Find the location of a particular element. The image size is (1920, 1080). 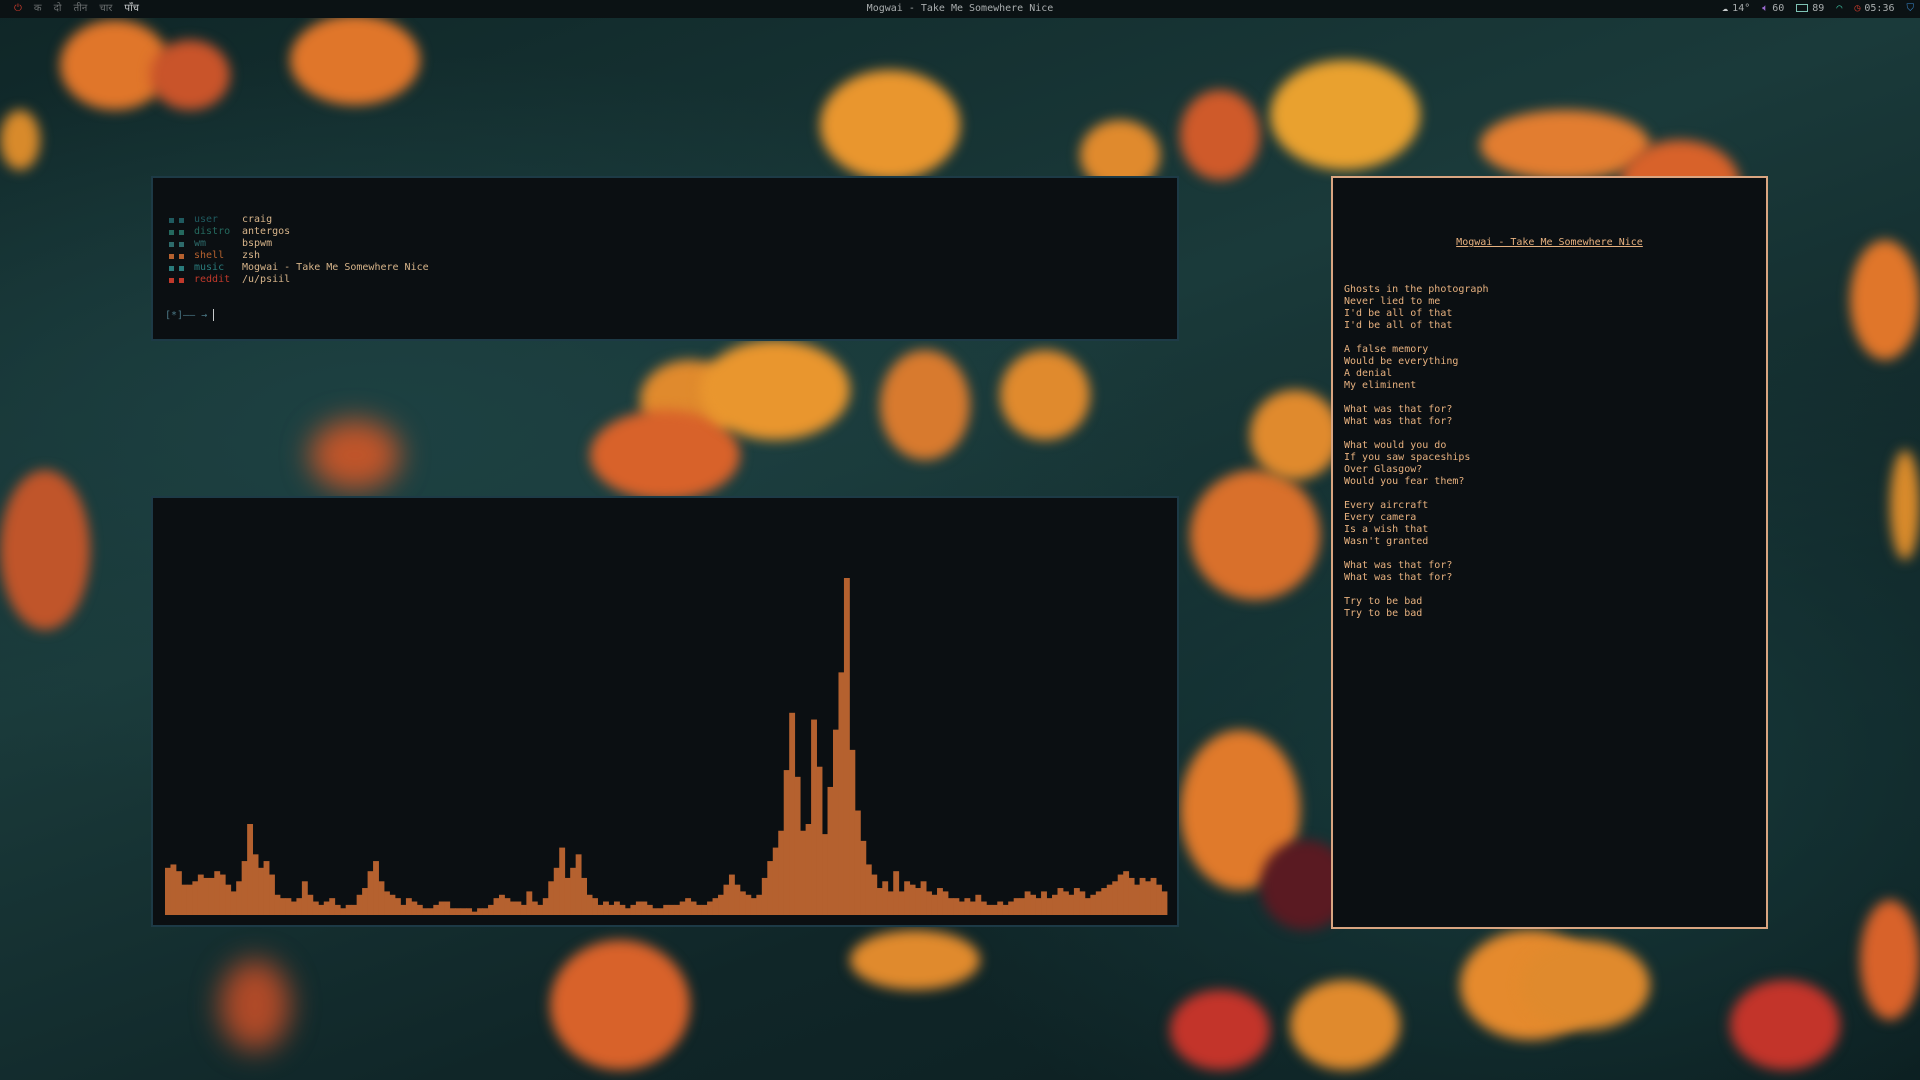

info-key: user is located at coordinates (206, 219).